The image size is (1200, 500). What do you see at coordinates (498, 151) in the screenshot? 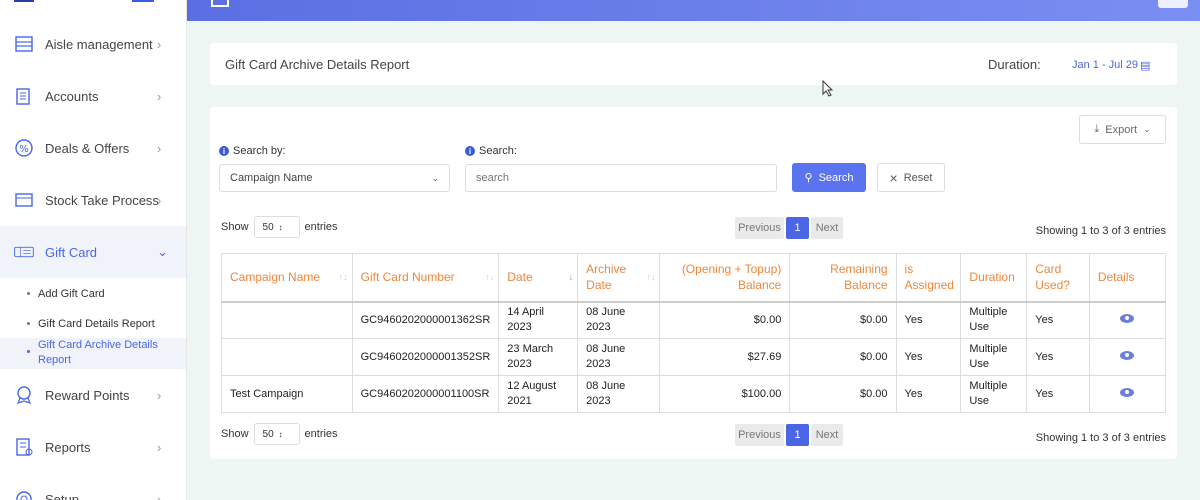
I see `search-text: Search:` at bounding box center [498, 151].